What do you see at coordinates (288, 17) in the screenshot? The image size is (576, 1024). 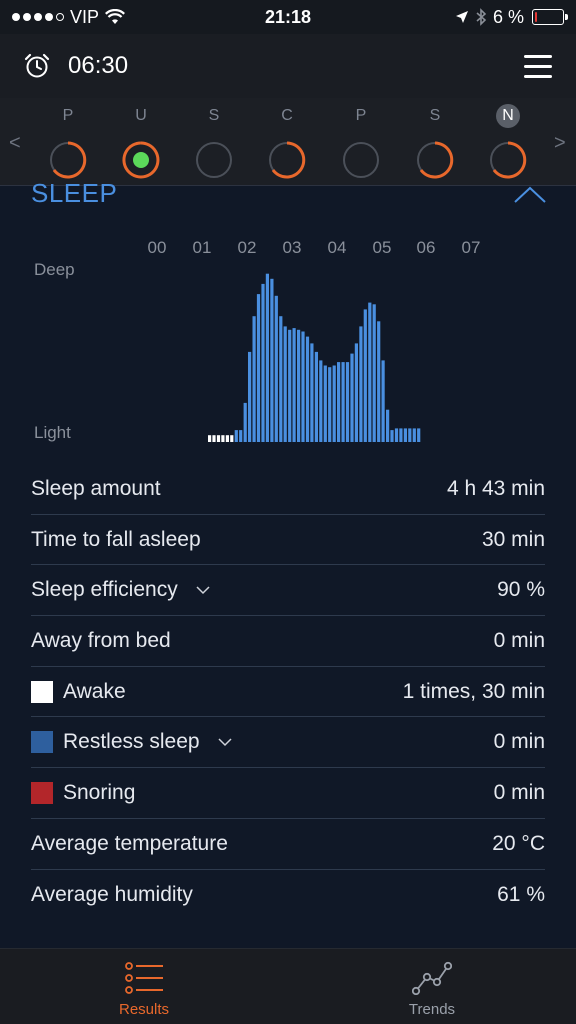 I see `status-bar: VIP 21:18 6 %` at bounding box center [288, 17].